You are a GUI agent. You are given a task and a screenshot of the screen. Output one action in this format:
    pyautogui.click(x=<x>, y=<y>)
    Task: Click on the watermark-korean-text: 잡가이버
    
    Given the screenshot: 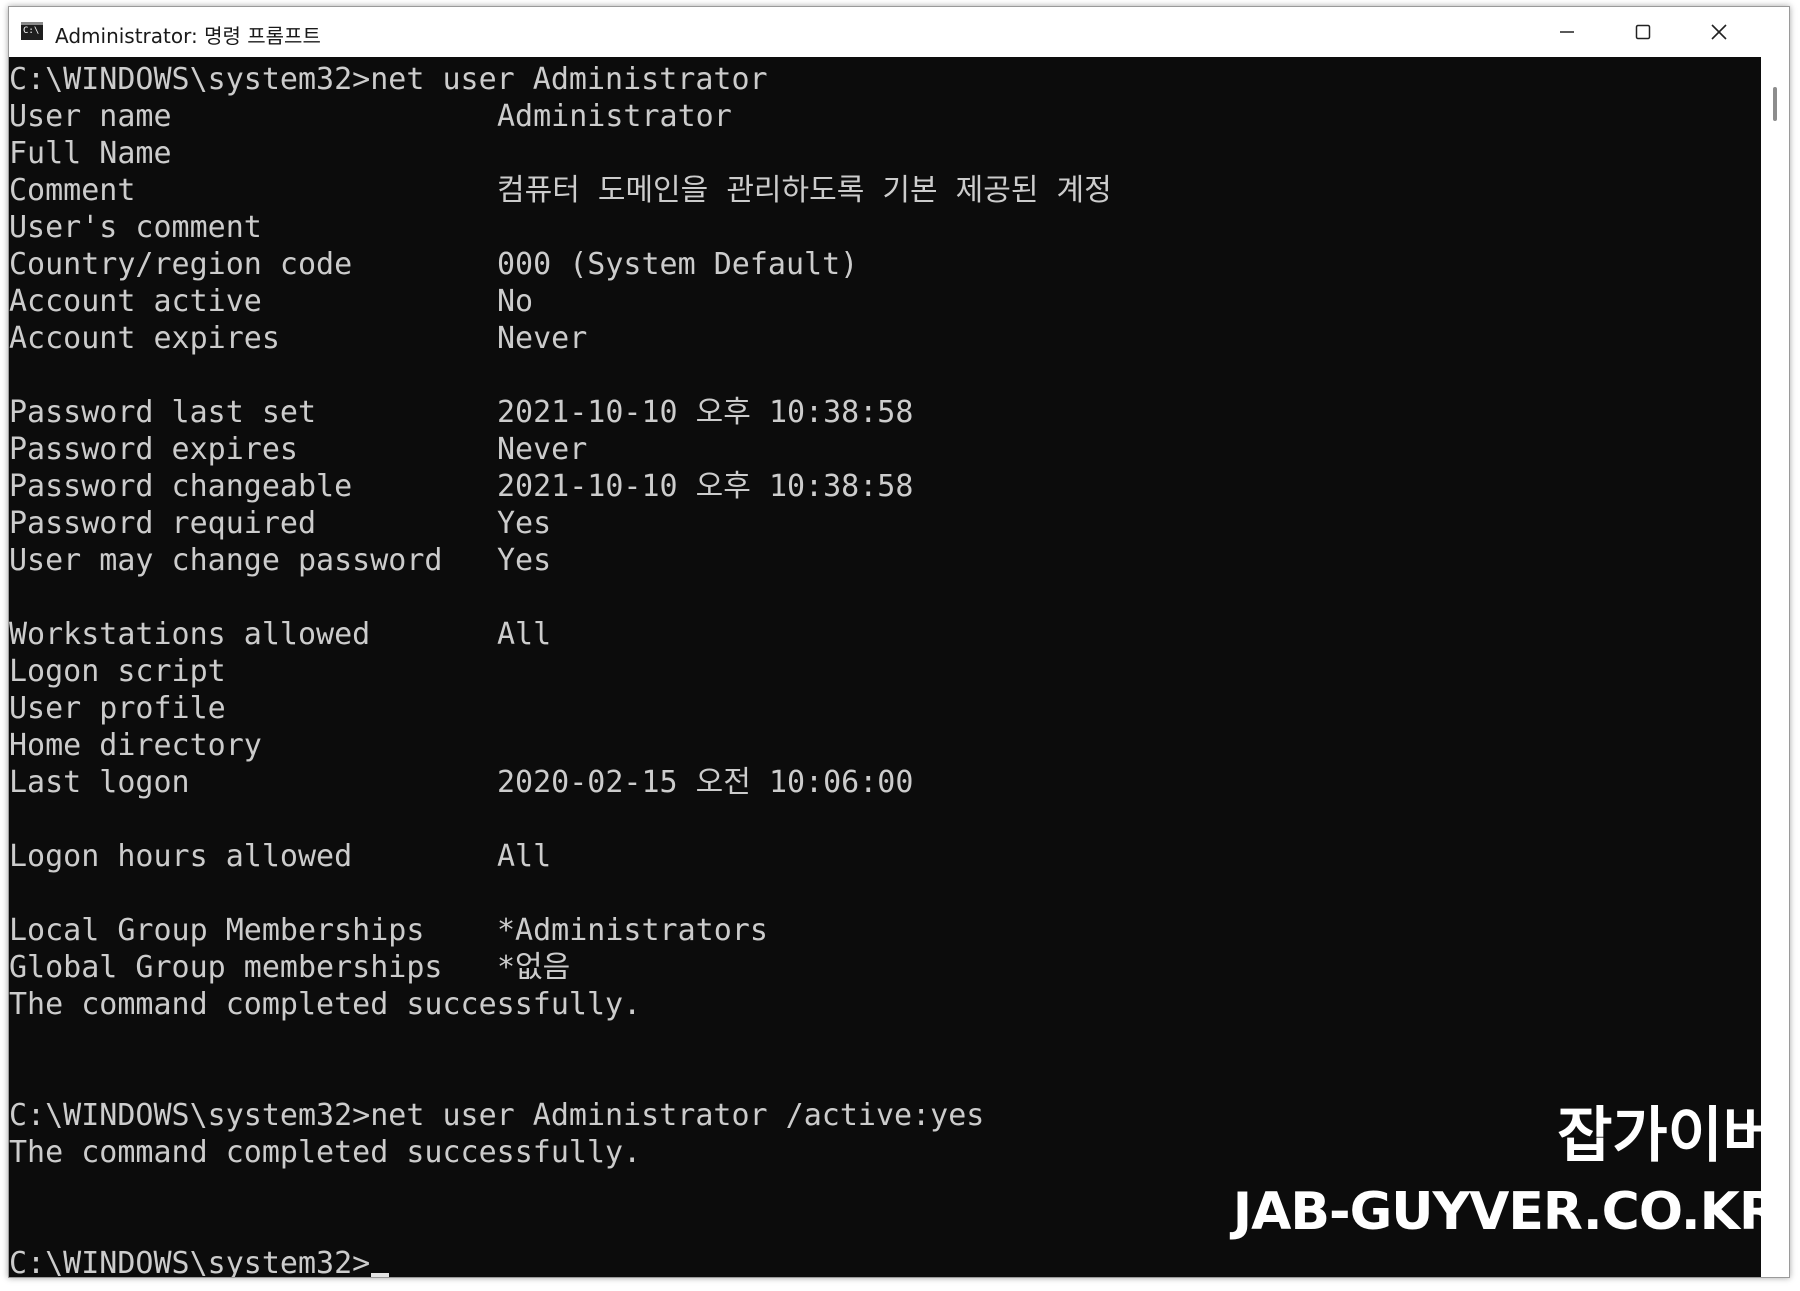 What is the action you would take?
    pyautogui.click(x=1667, y=1136)
    